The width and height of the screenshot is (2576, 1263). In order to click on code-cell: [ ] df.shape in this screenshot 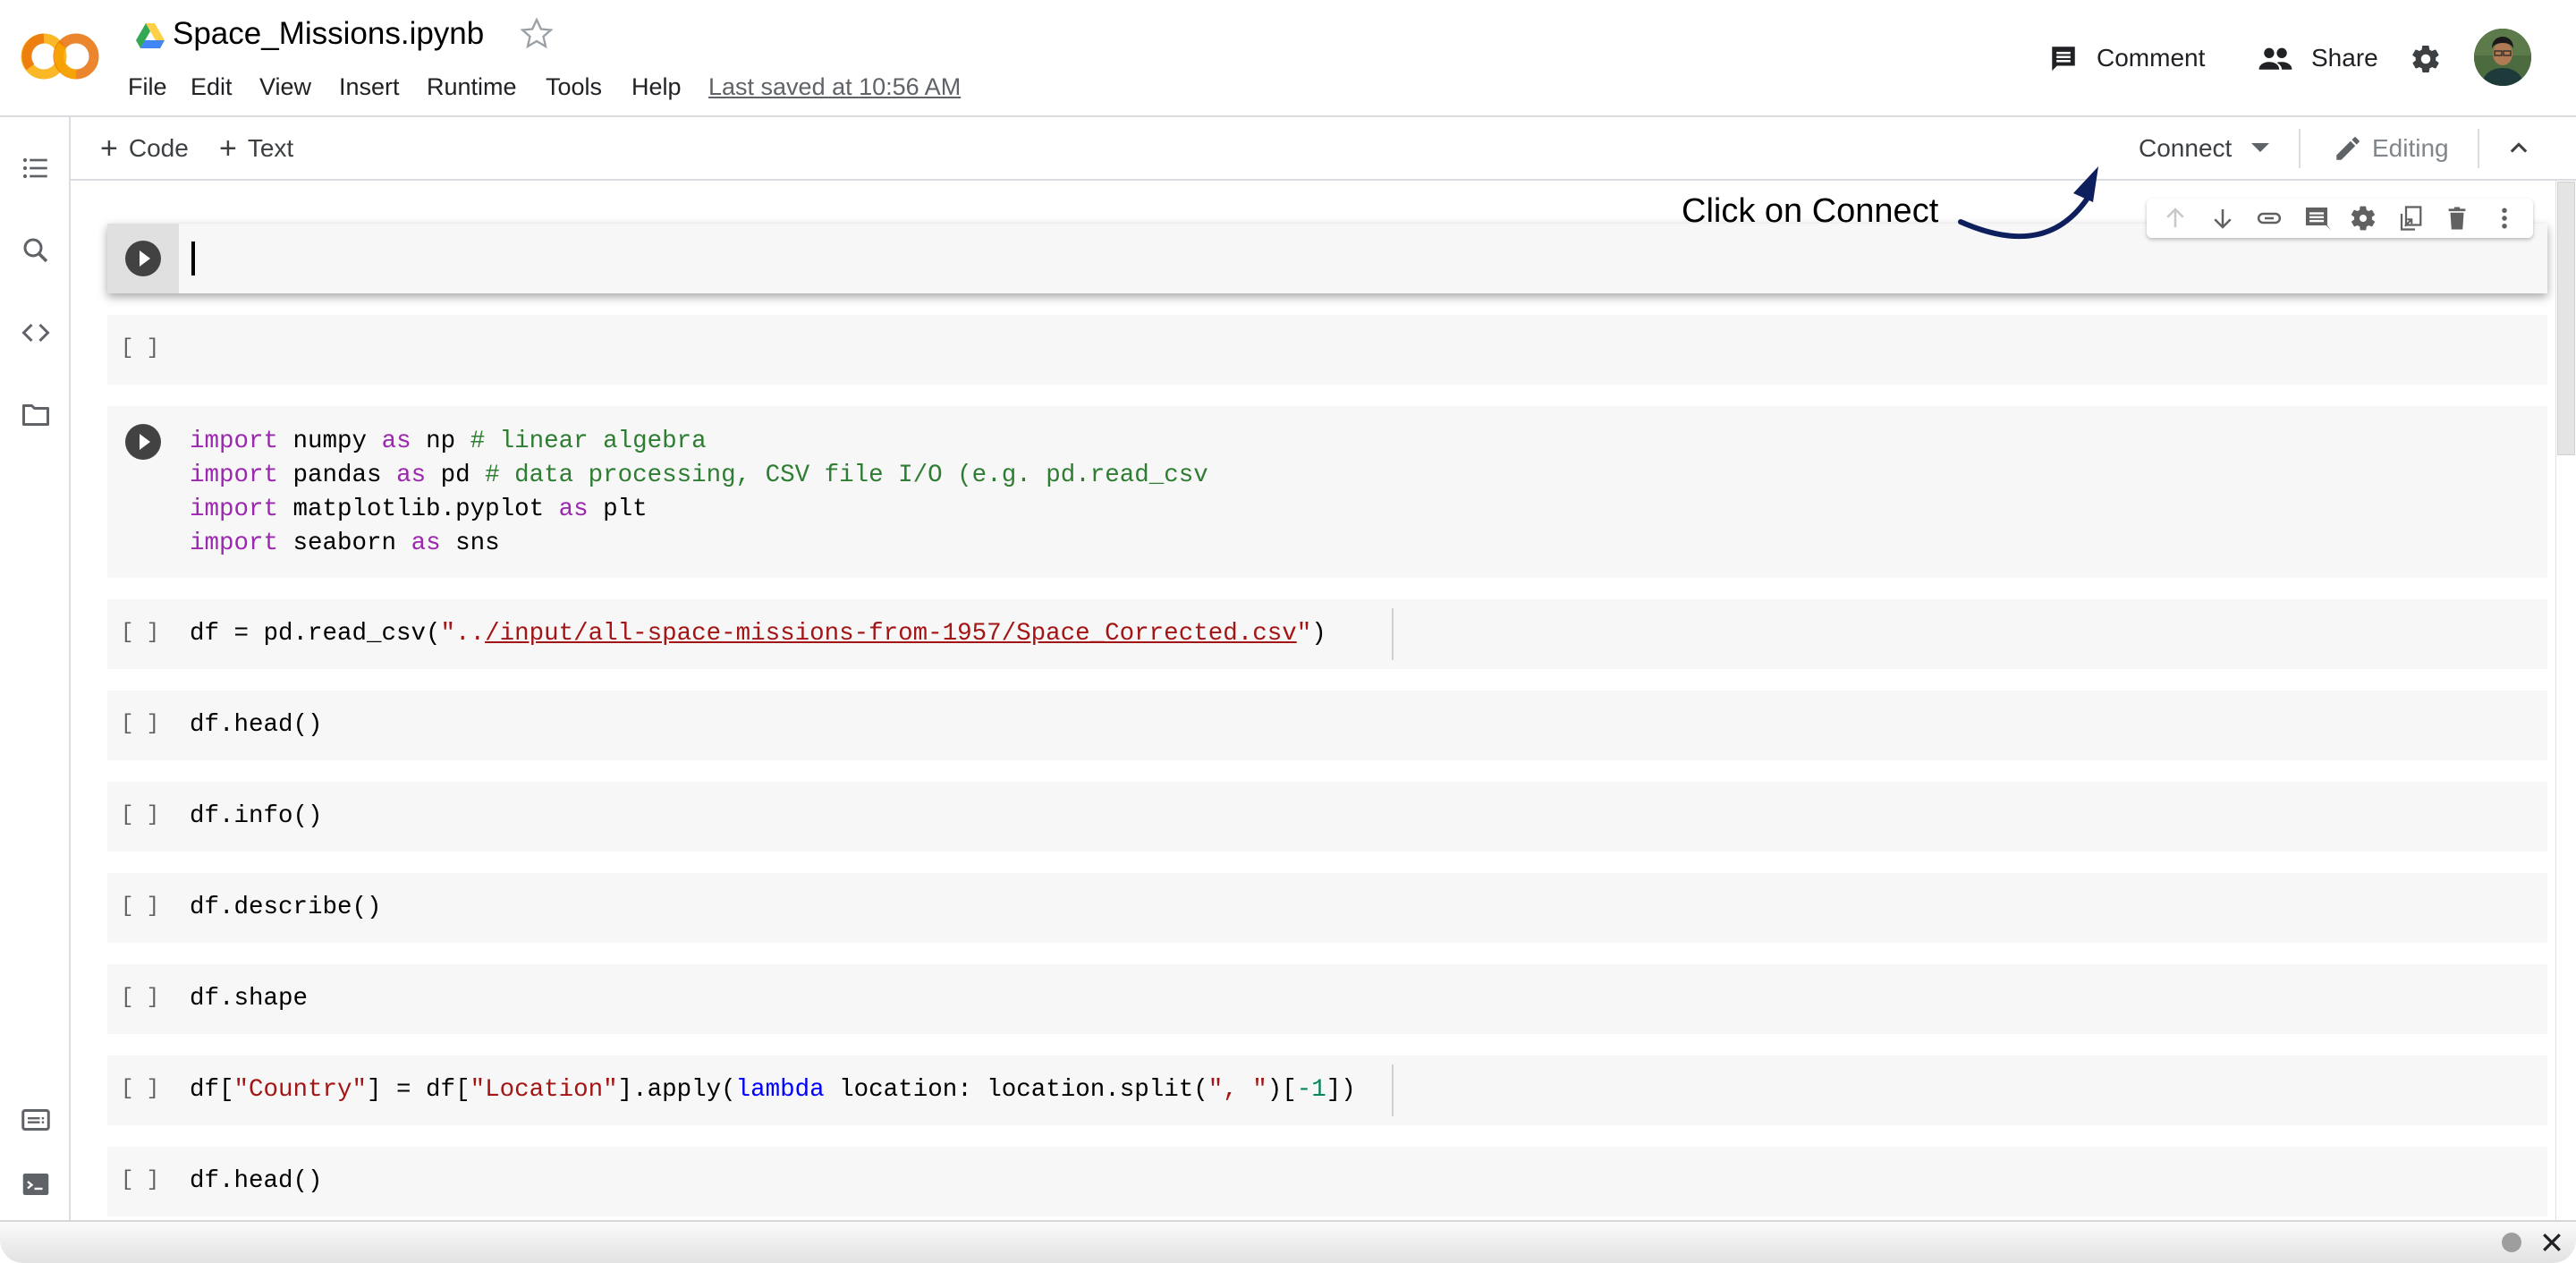, I will do `click(1327, 999)`.